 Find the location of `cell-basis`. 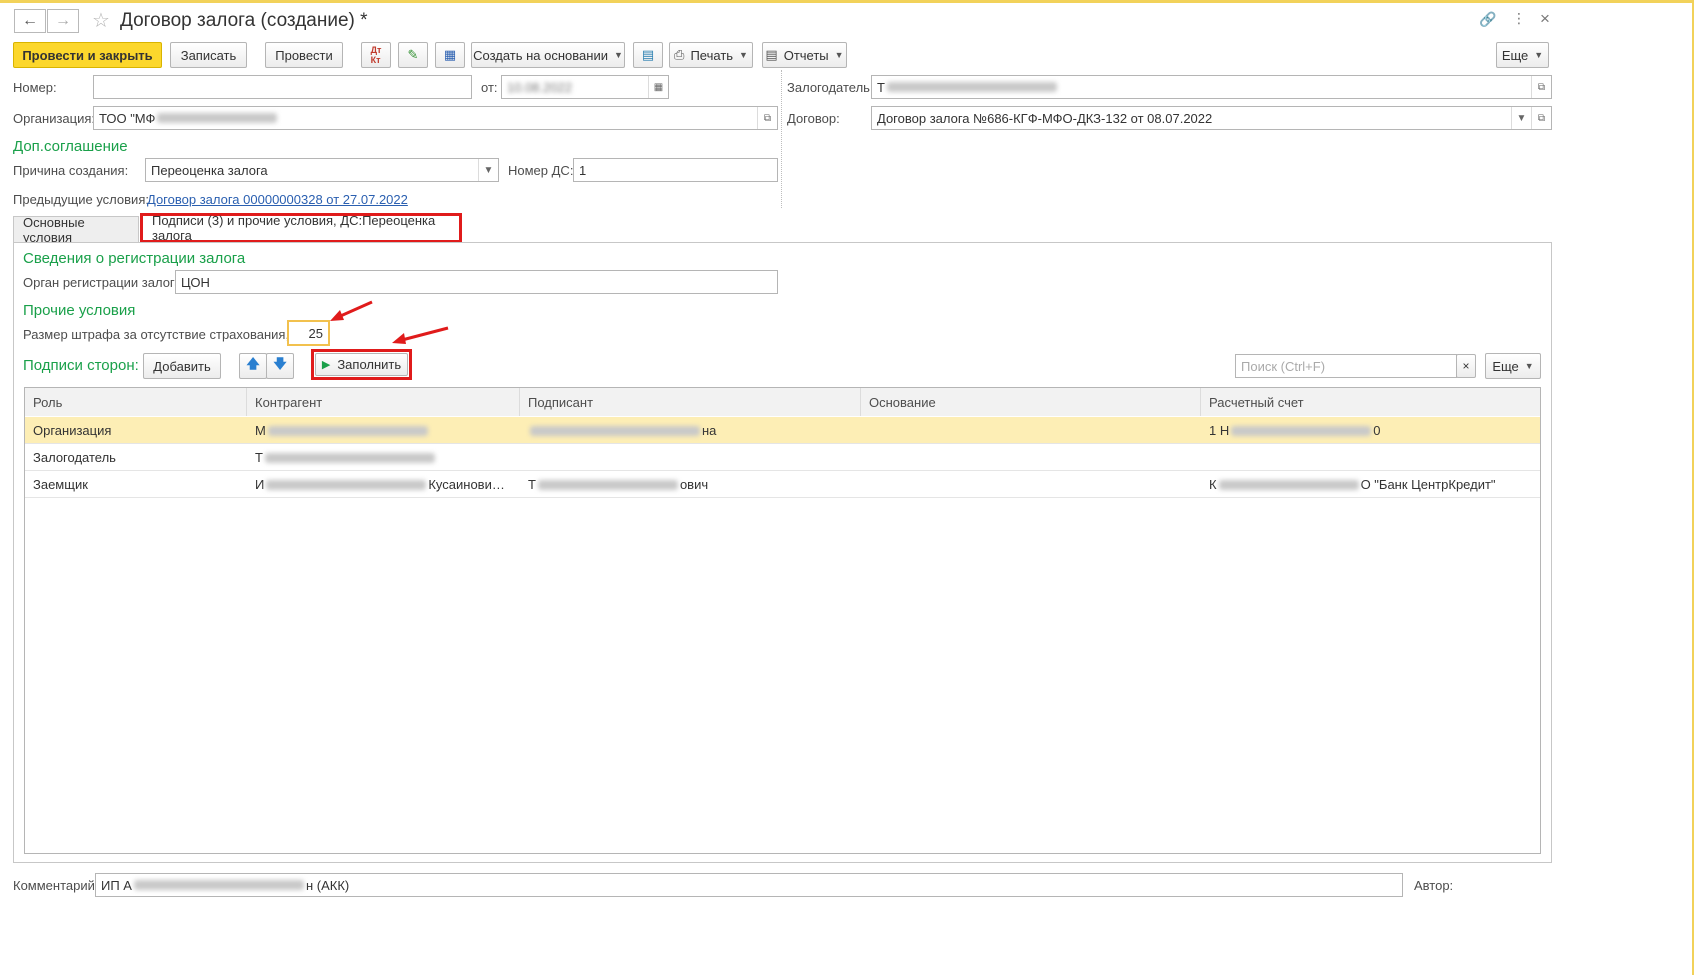

cell-basis is located at coordinates (1031, 484).